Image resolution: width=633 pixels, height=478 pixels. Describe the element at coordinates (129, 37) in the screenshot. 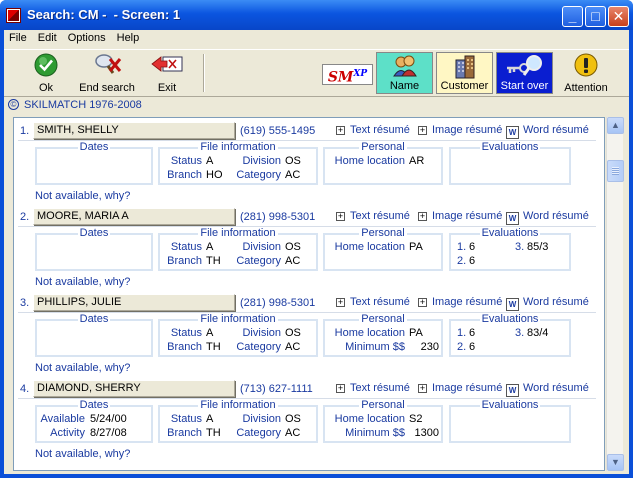

I see `menu-help: Help` at that location.